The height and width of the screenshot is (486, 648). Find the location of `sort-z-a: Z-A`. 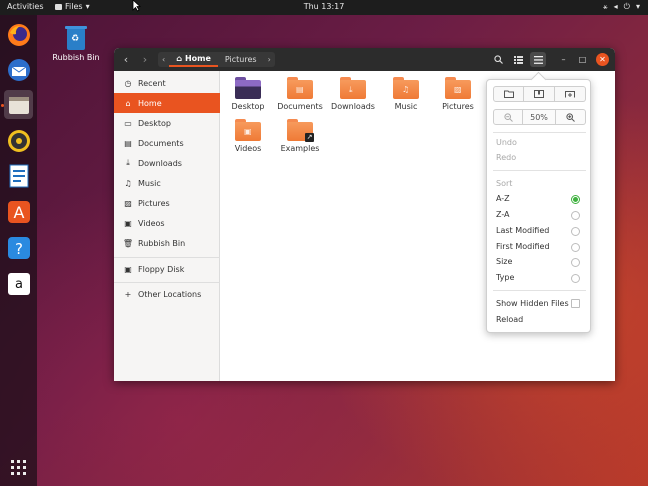

sort-z-a: Z-A is located at coordinates (503, 214).